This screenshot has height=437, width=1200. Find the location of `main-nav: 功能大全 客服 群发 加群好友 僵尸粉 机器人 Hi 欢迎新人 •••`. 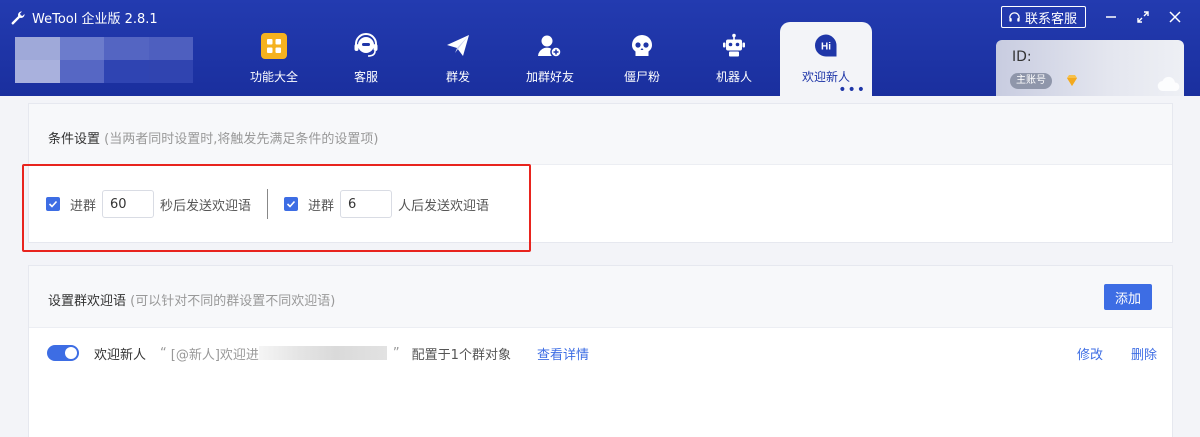

main-nav: 功能大全 客服 群发 加群好友 僵尸粉 机器人 Hi 欢迎新人 ••• is located at coordinates (550, 59).